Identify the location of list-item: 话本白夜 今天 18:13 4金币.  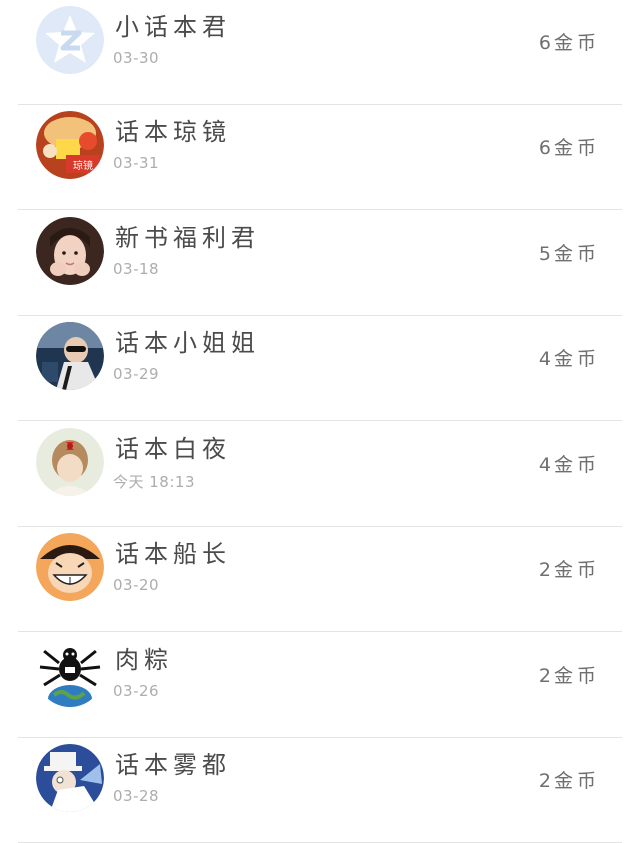
(320, 474).